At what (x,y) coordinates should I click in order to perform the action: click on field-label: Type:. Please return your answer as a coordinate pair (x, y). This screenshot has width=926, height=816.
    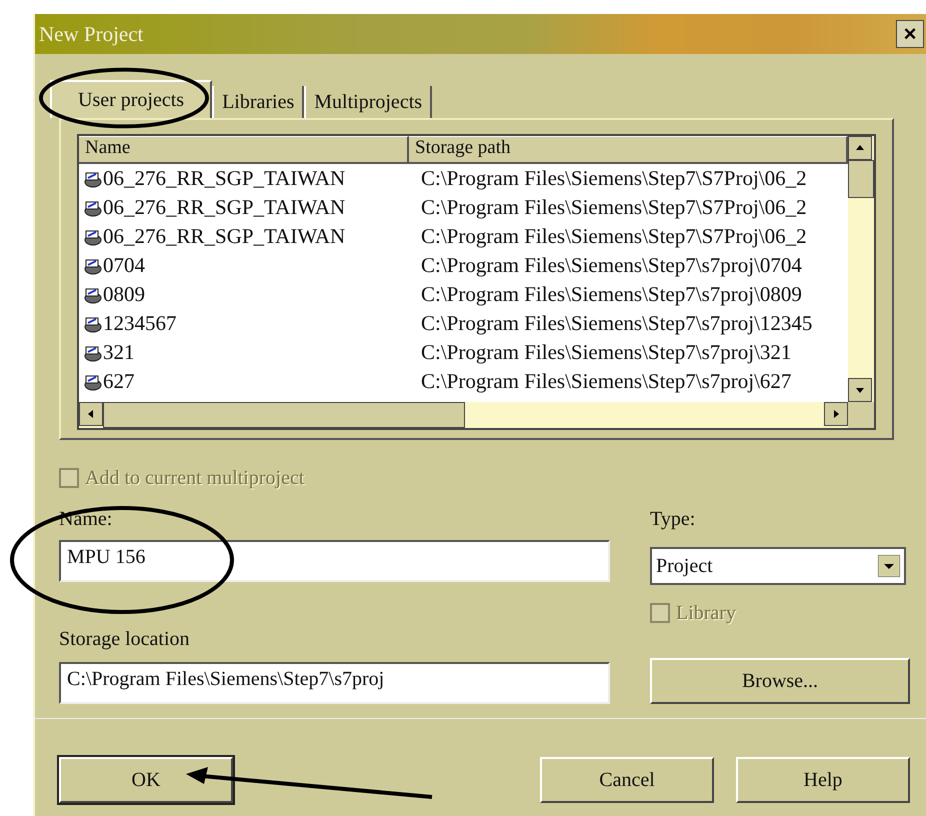
    Looking at the image, I should click on (673, 520).